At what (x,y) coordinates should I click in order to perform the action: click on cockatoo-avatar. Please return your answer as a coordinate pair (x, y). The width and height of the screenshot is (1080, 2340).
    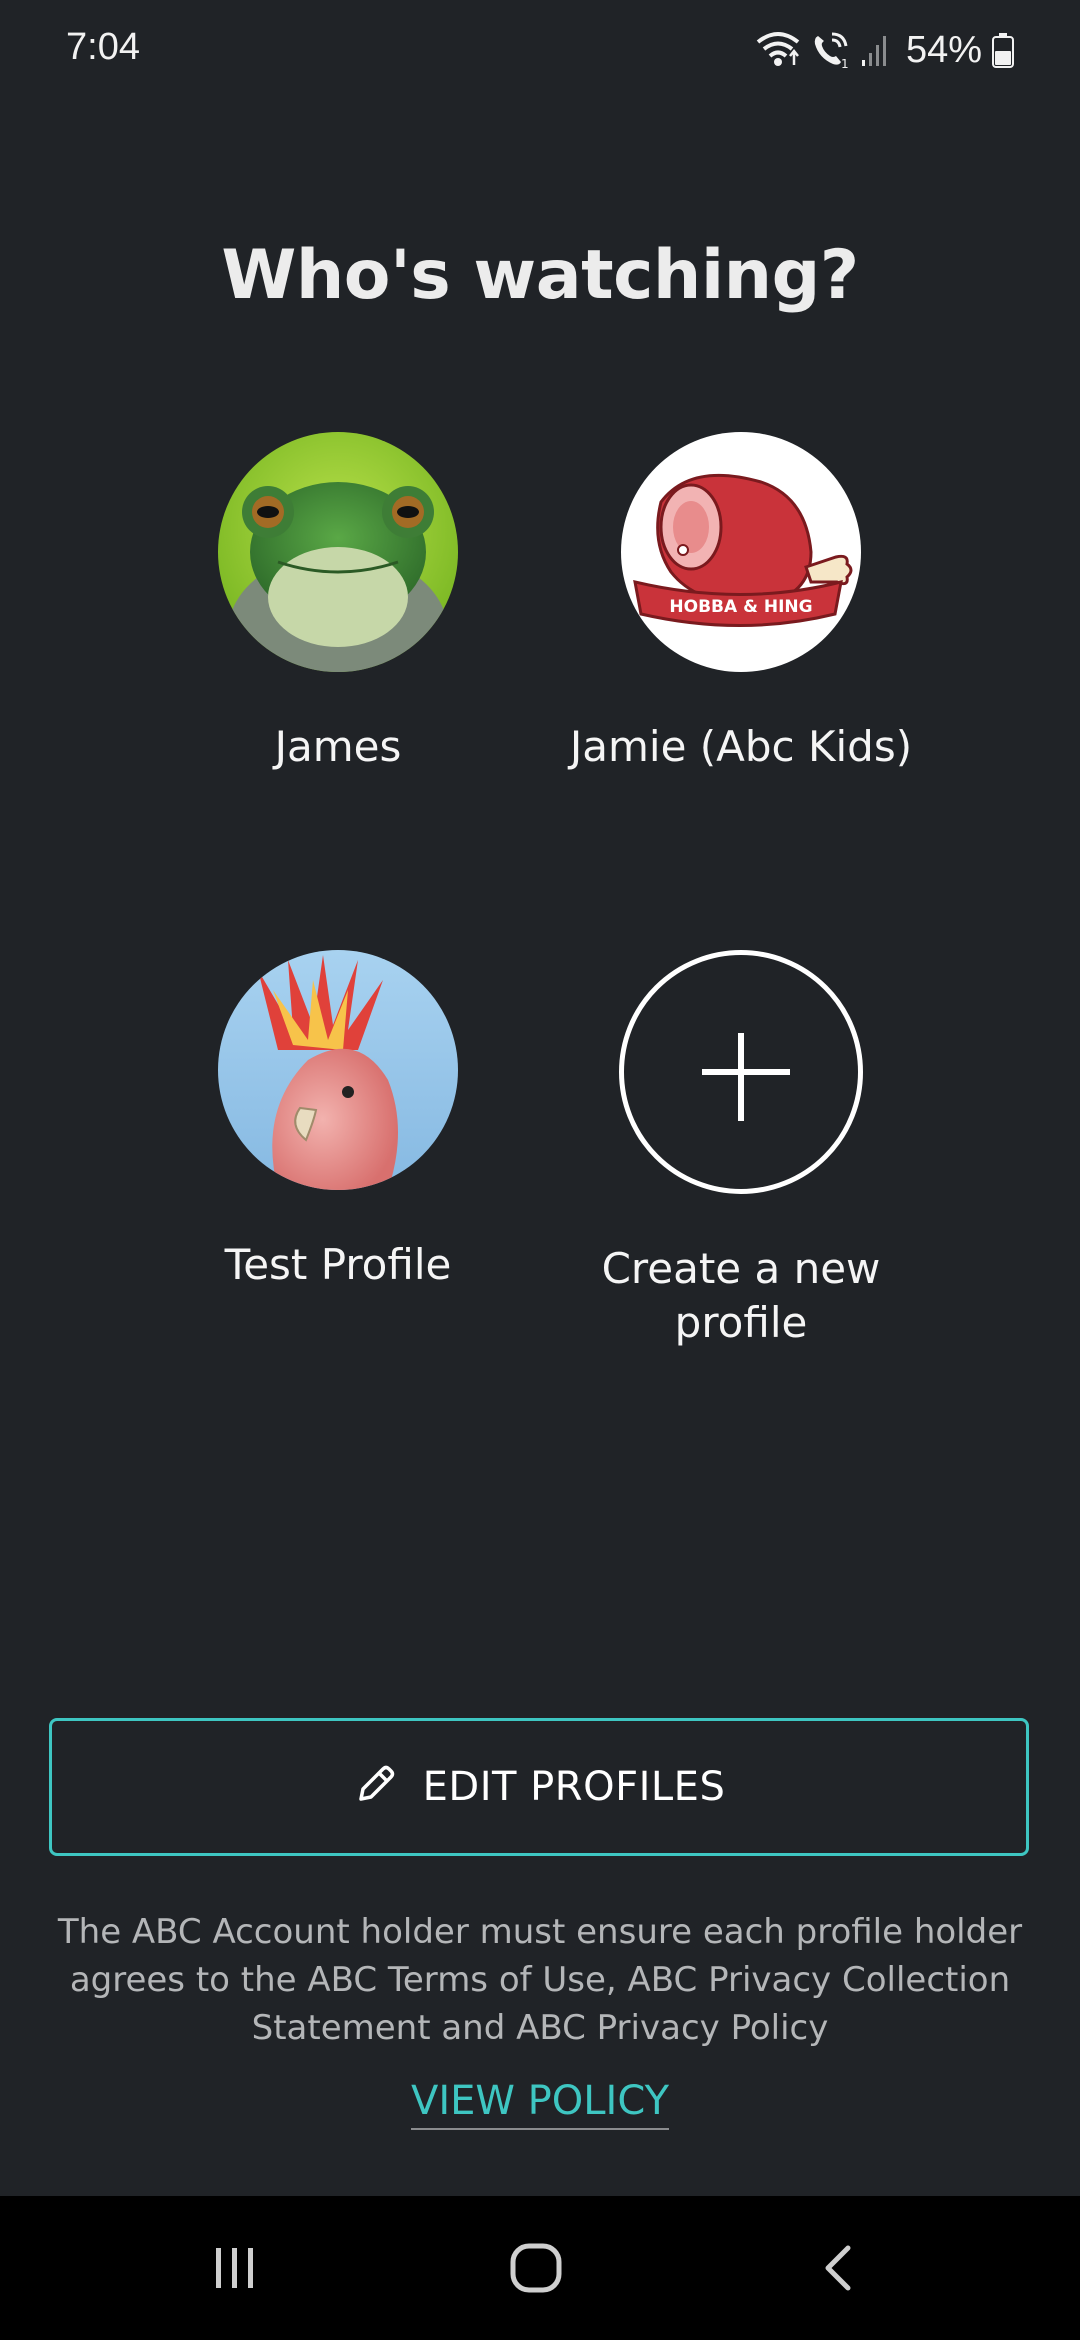
    Looking at the image, I should click on (338, 1070).